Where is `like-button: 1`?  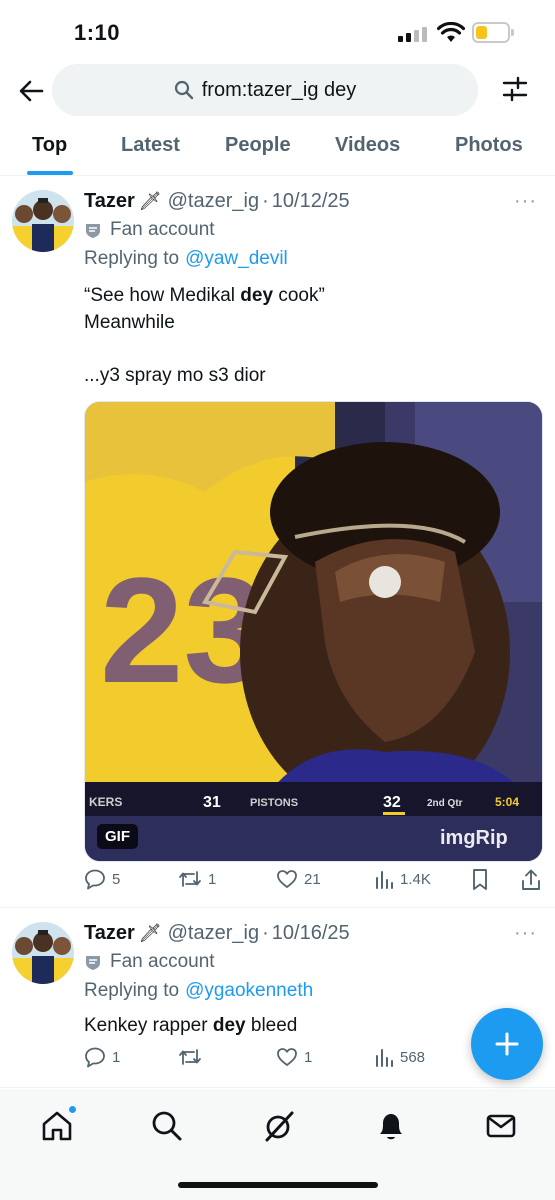 like-button: 1 is located at coordinates (294, 1057).